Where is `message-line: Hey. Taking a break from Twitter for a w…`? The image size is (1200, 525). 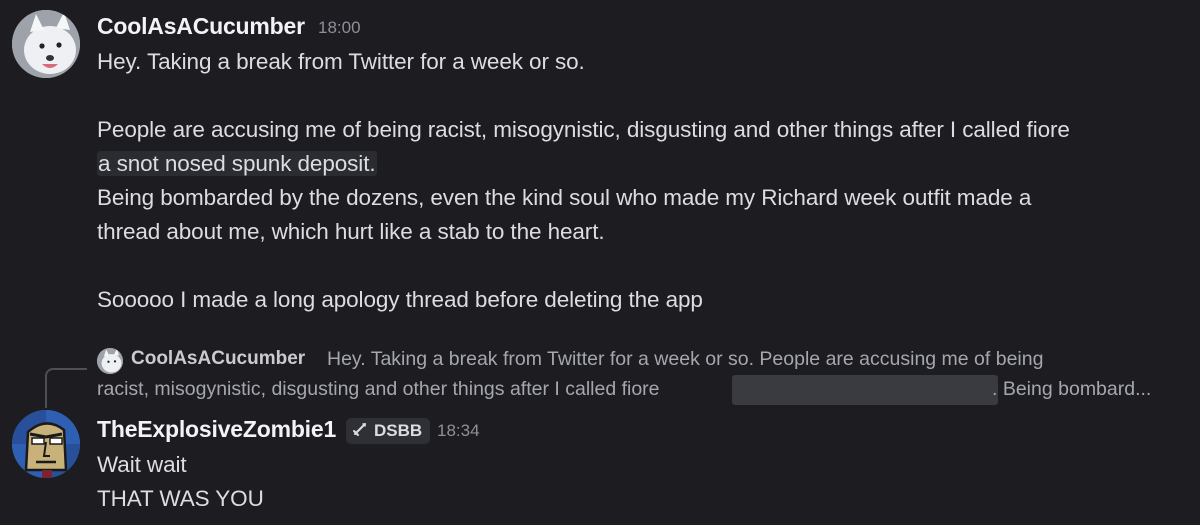 message-line: Hey. Taking a break from Twitter for a w… is located at coordinates (341, 61).